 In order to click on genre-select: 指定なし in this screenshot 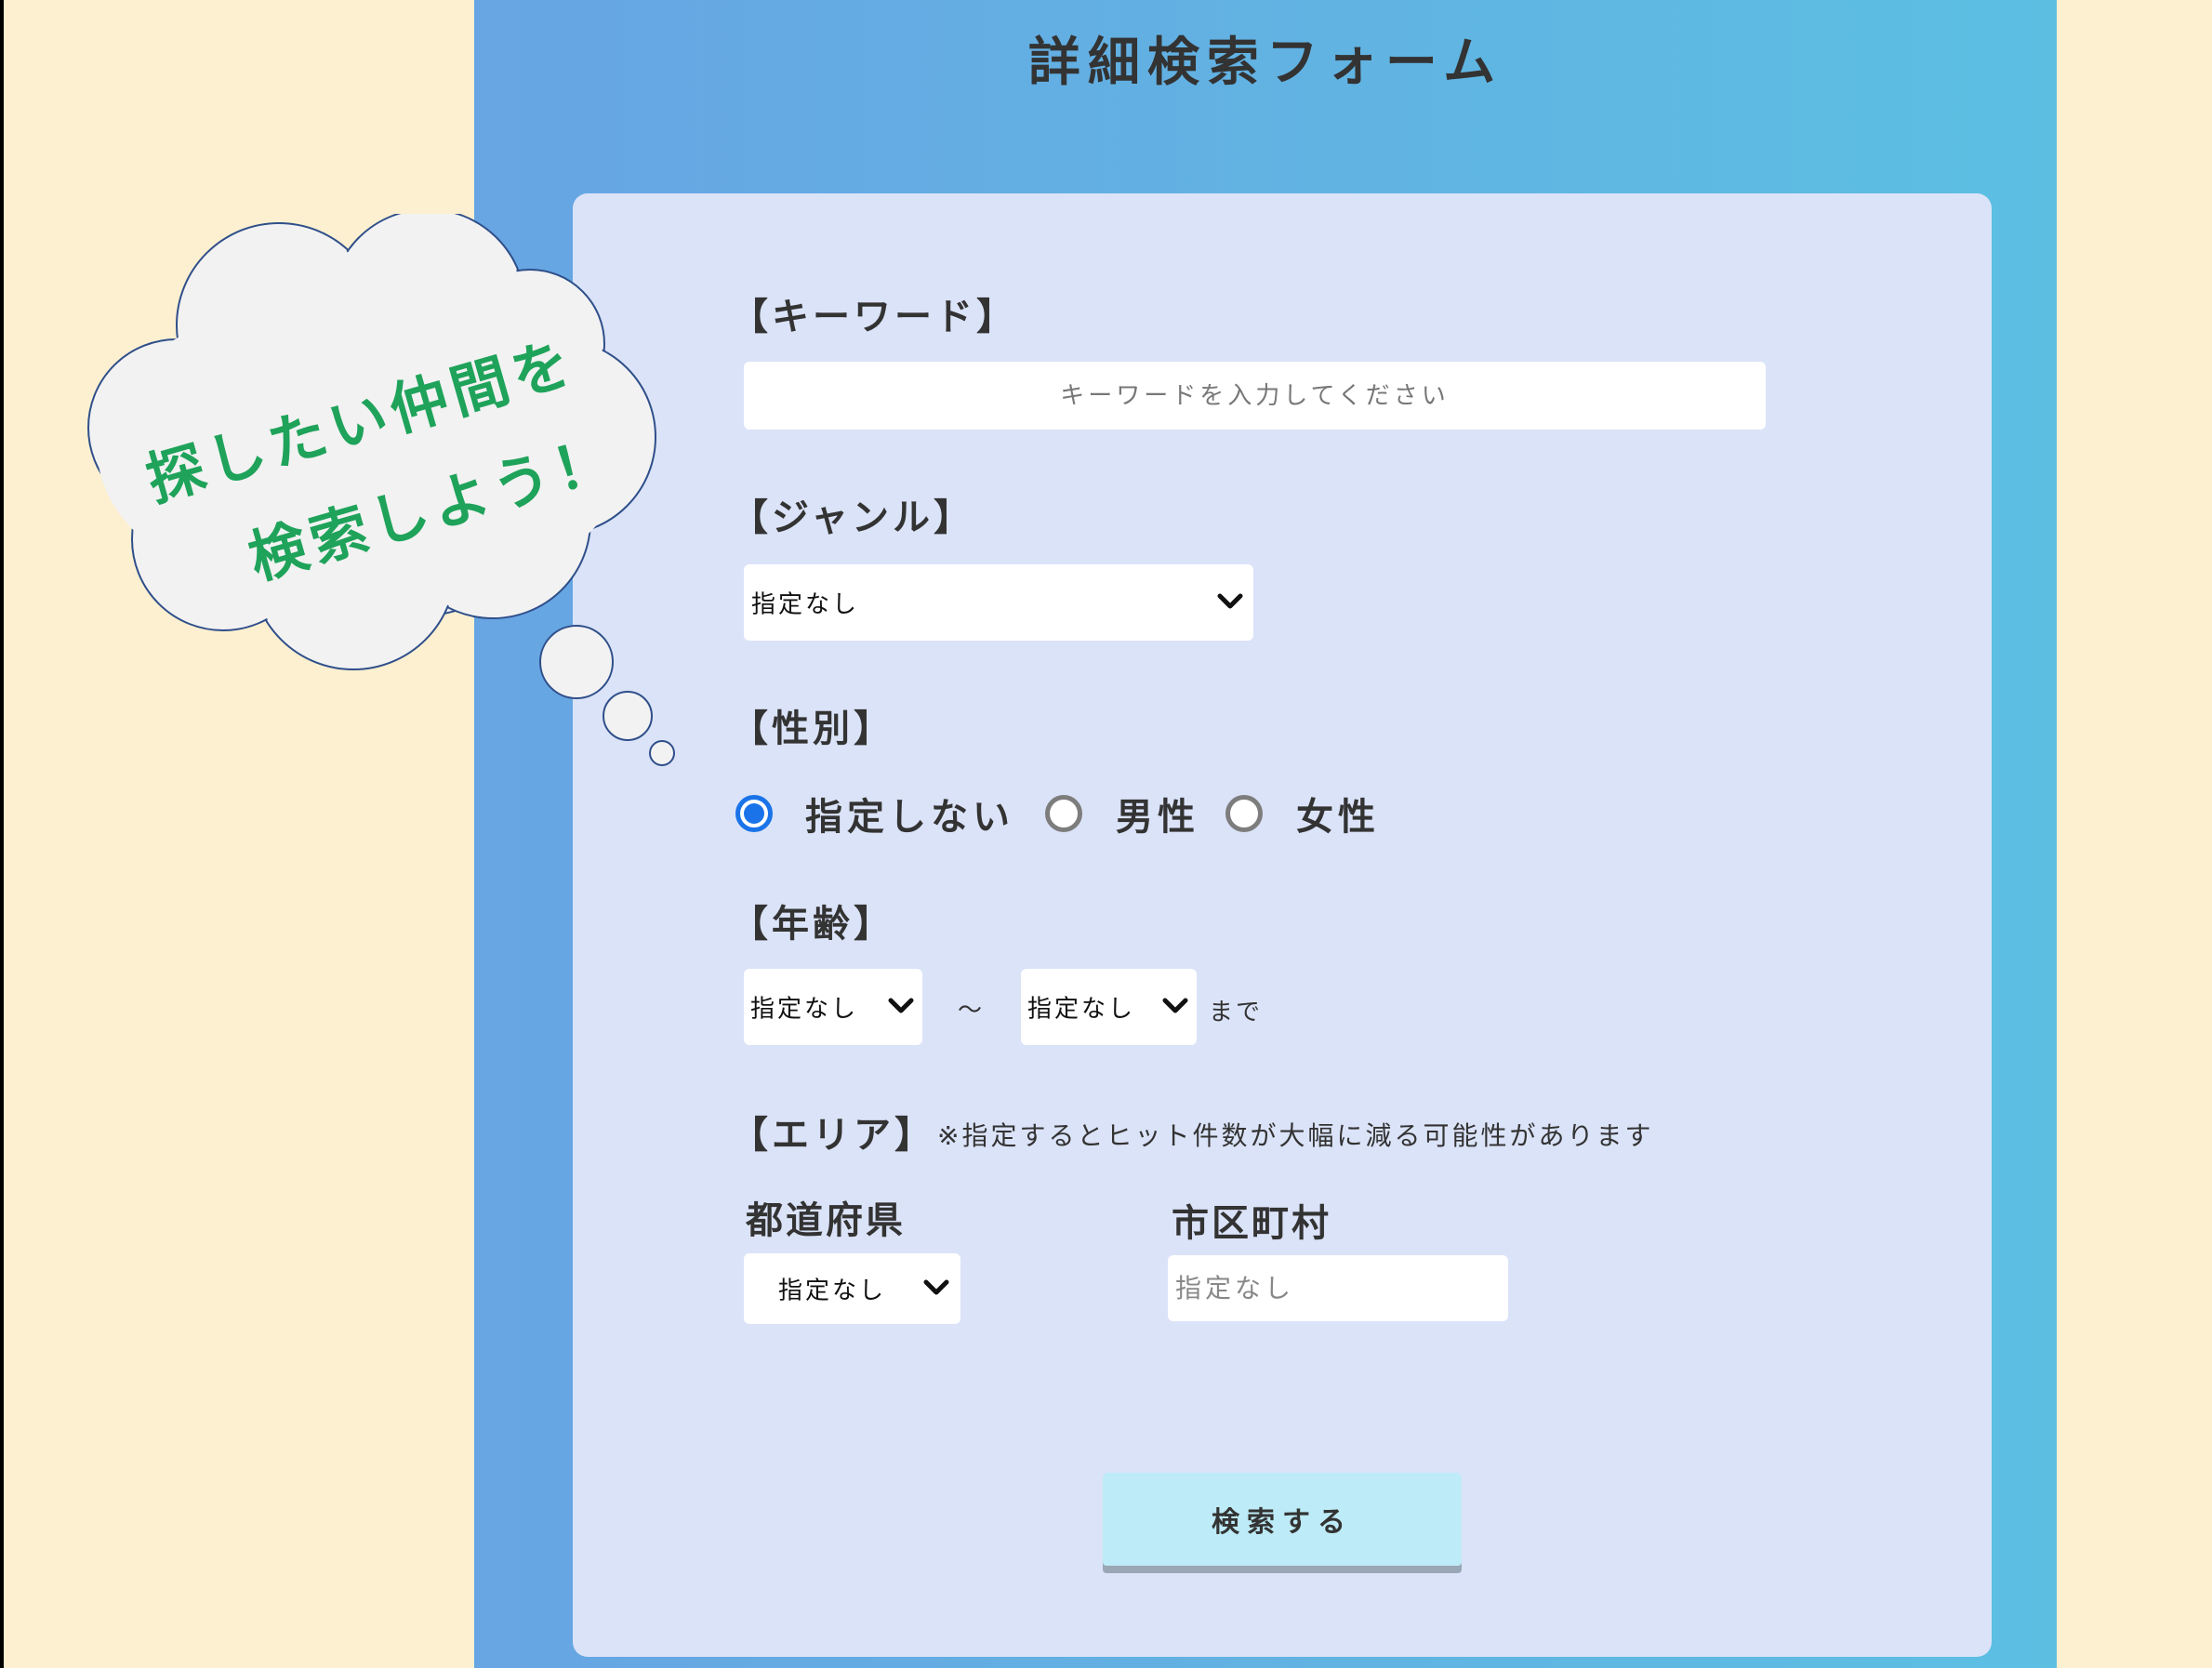, I will do `click(998, 602)`.